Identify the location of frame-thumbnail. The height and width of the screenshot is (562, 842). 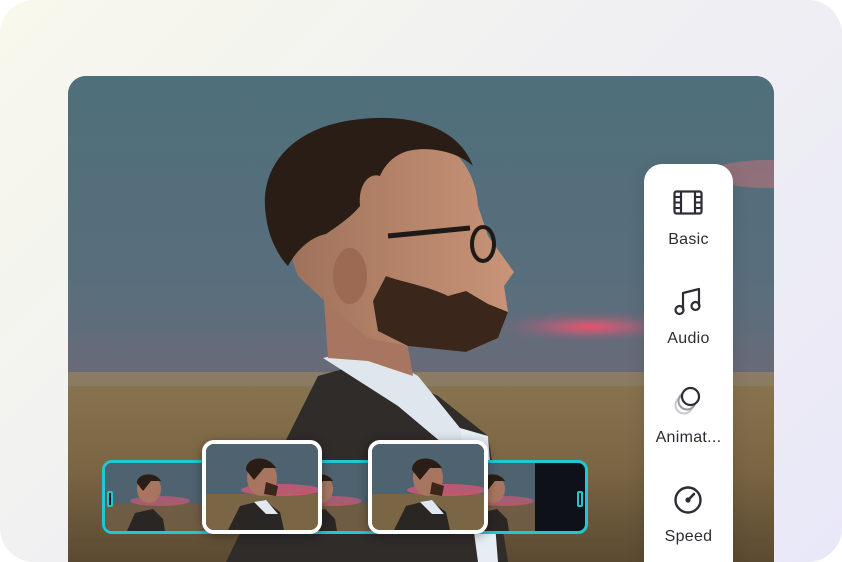
(148, 497).